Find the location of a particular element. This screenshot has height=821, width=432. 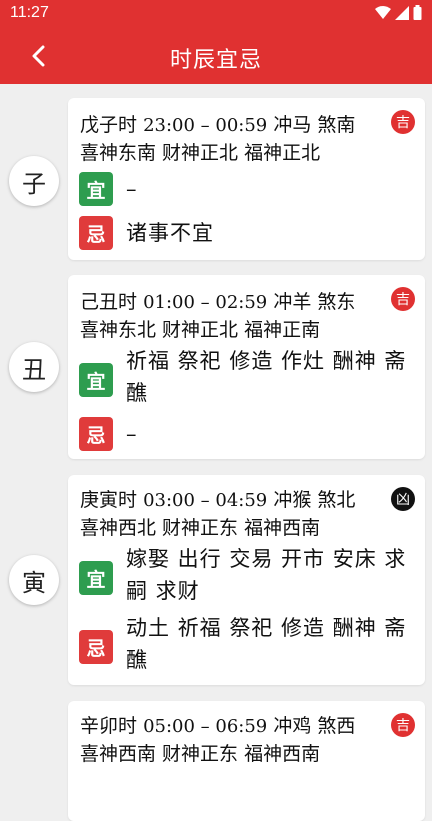

yi-items: – is located at coordinates (132, 189).